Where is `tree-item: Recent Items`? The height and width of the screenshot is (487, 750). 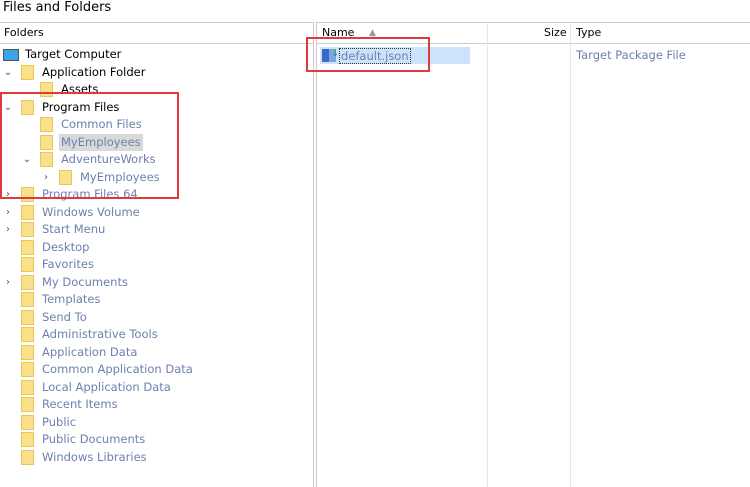
tree-item: Recent Items is located at coordinates (61, 404).